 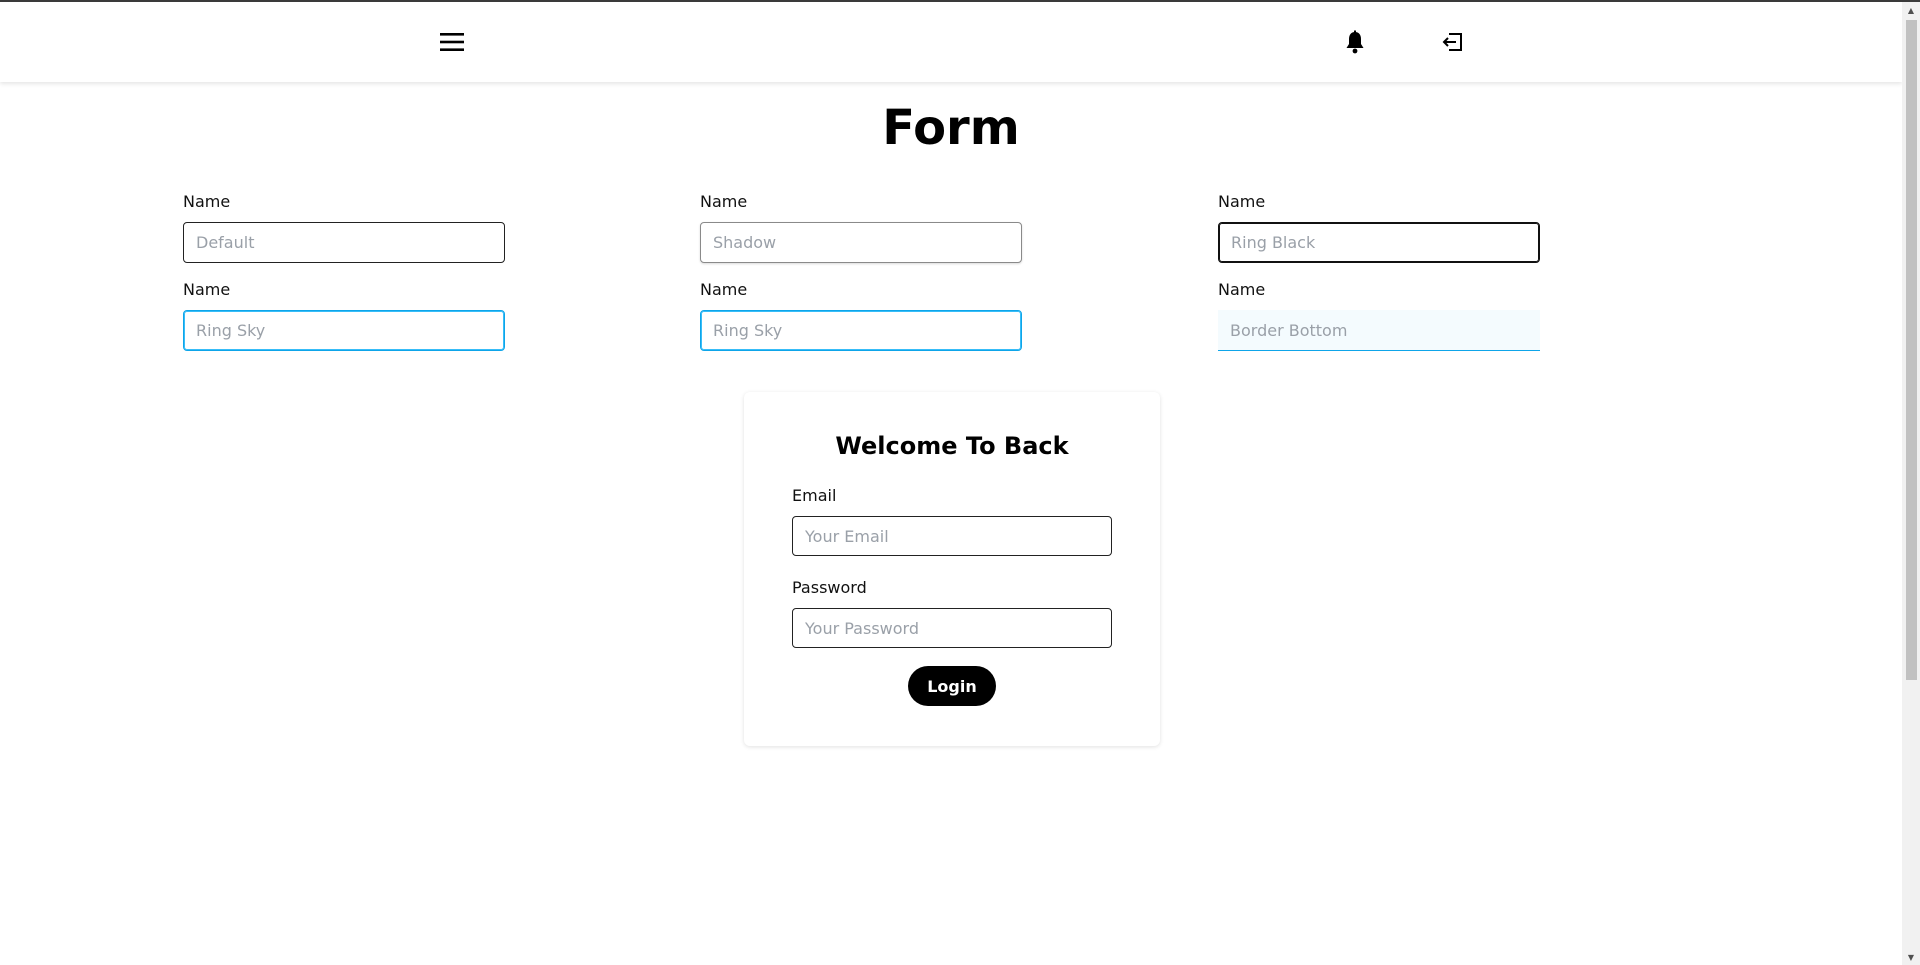 I want to click on name-field-shadow: Name, so click(x=861, y=227).